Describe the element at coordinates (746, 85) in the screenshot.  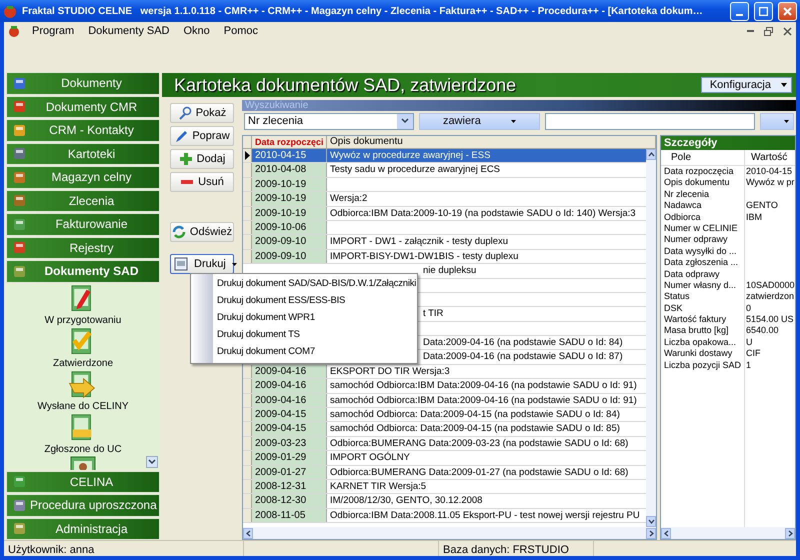
I see `config-dropdown: Konfiguracja` at that location.